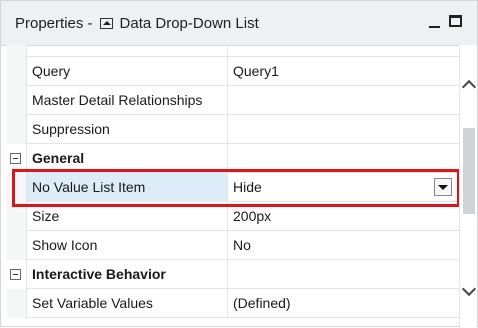 This screenshot has height=328, width=478. Describe the element at coordinates (343, 71) in the screenshot. I see `property-value: Query1` at that location.